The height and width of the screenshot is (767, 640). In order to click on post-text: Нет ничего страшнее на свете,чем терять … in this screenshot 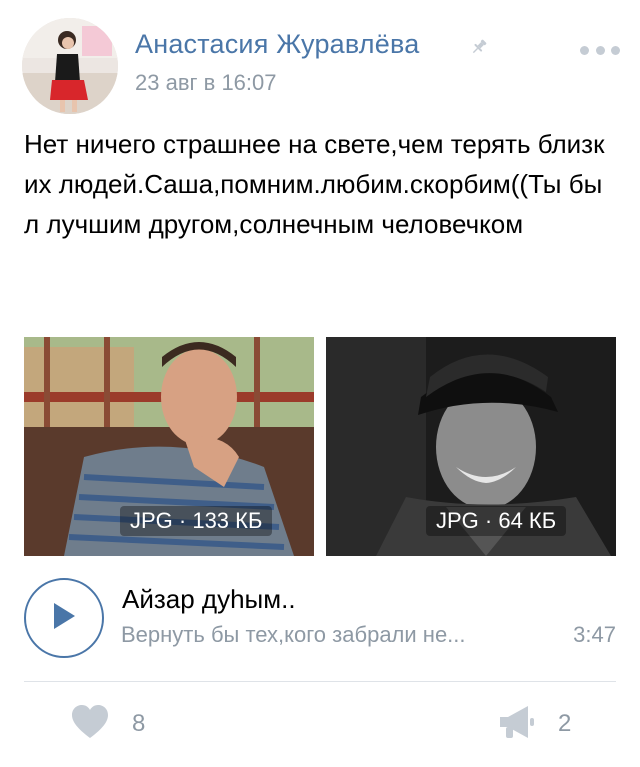, I will do `click(314, 184)`.